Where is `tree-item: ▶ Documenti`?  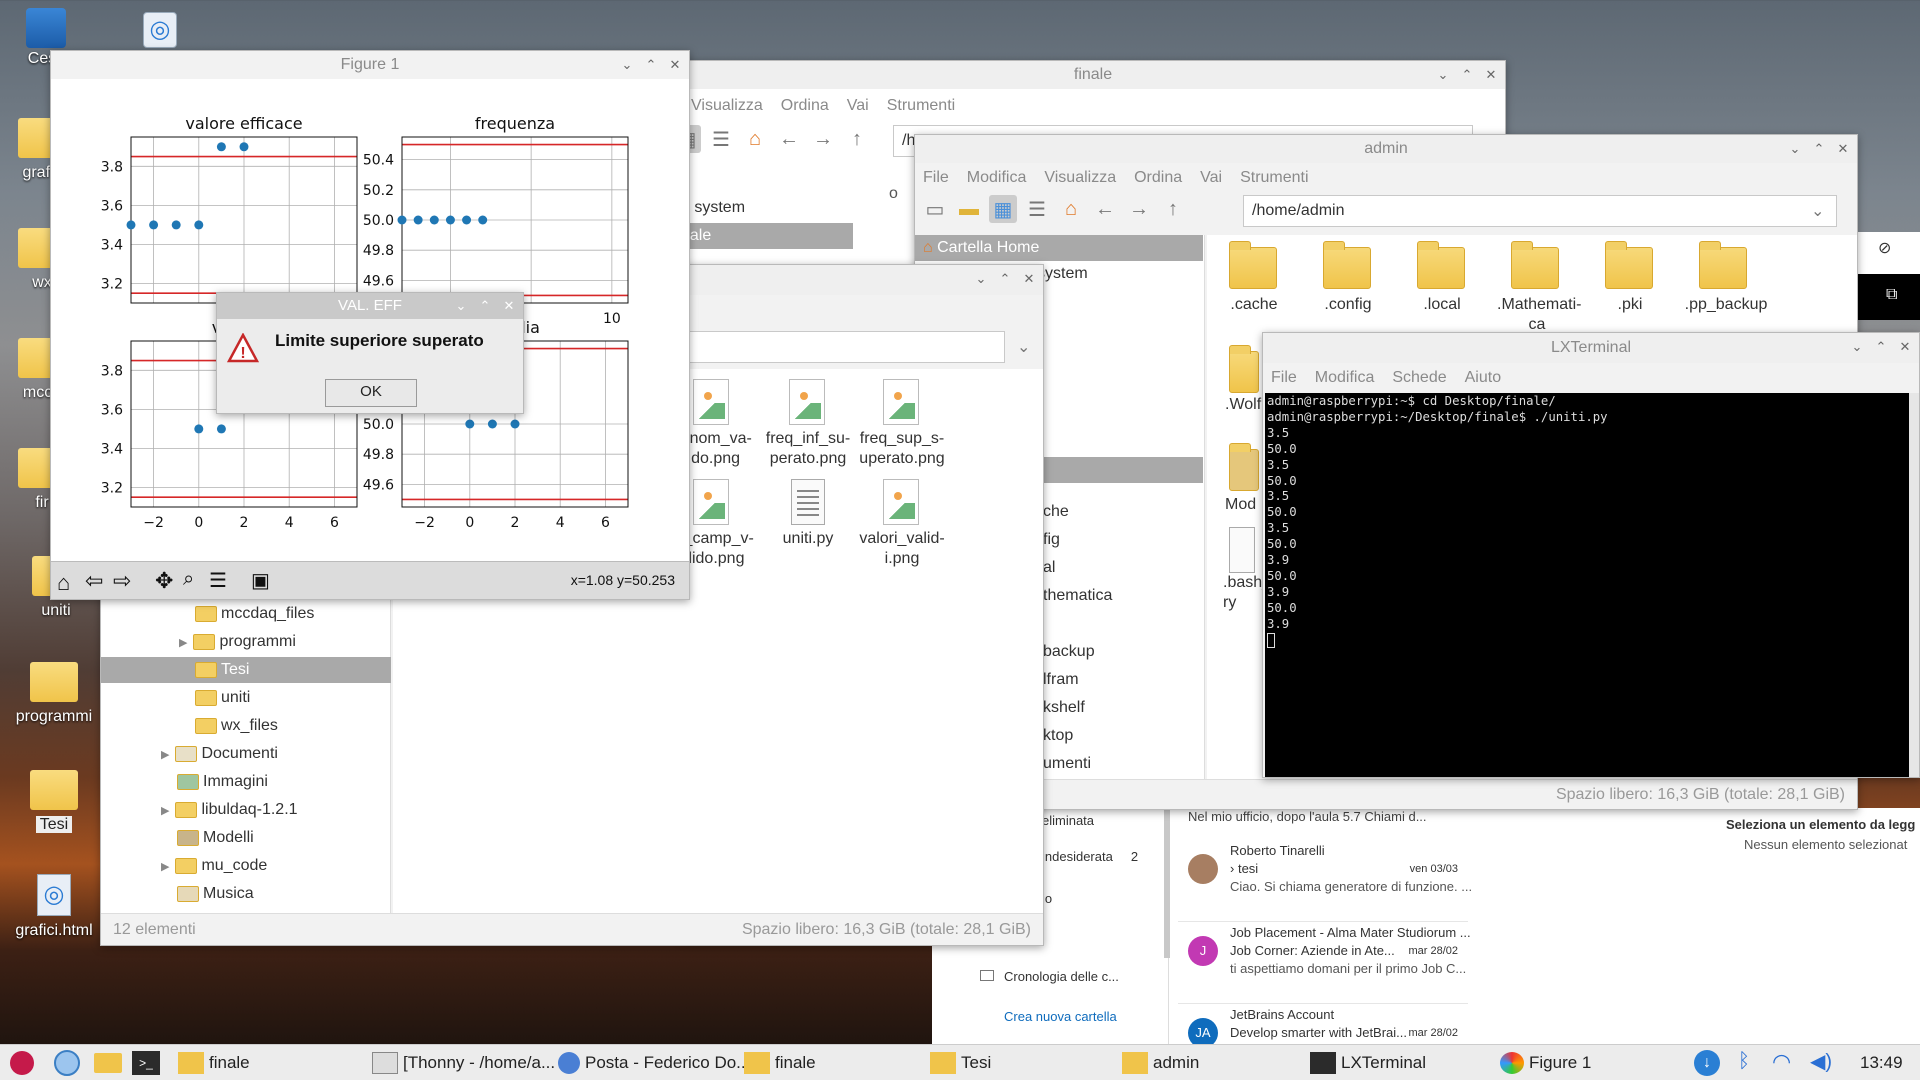 tree-item: ▶ Documenti is located at coordinates (219, 754).